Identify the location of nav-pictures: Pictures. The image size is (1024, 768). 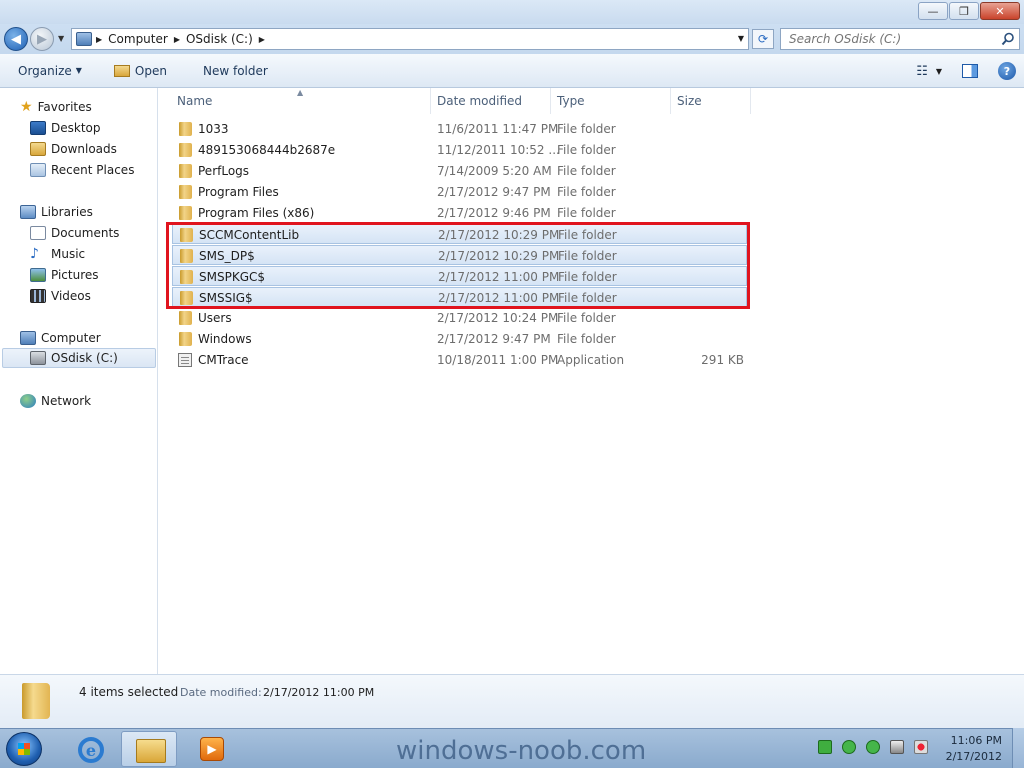
(64, 275).